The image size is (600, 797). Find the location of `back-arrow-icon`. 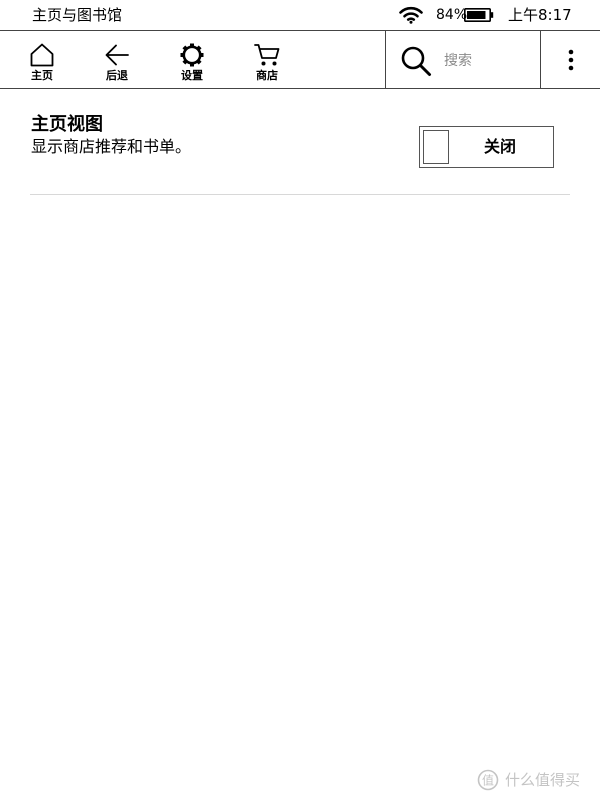

back-arrow-icon is located at coordinates (117, 55).